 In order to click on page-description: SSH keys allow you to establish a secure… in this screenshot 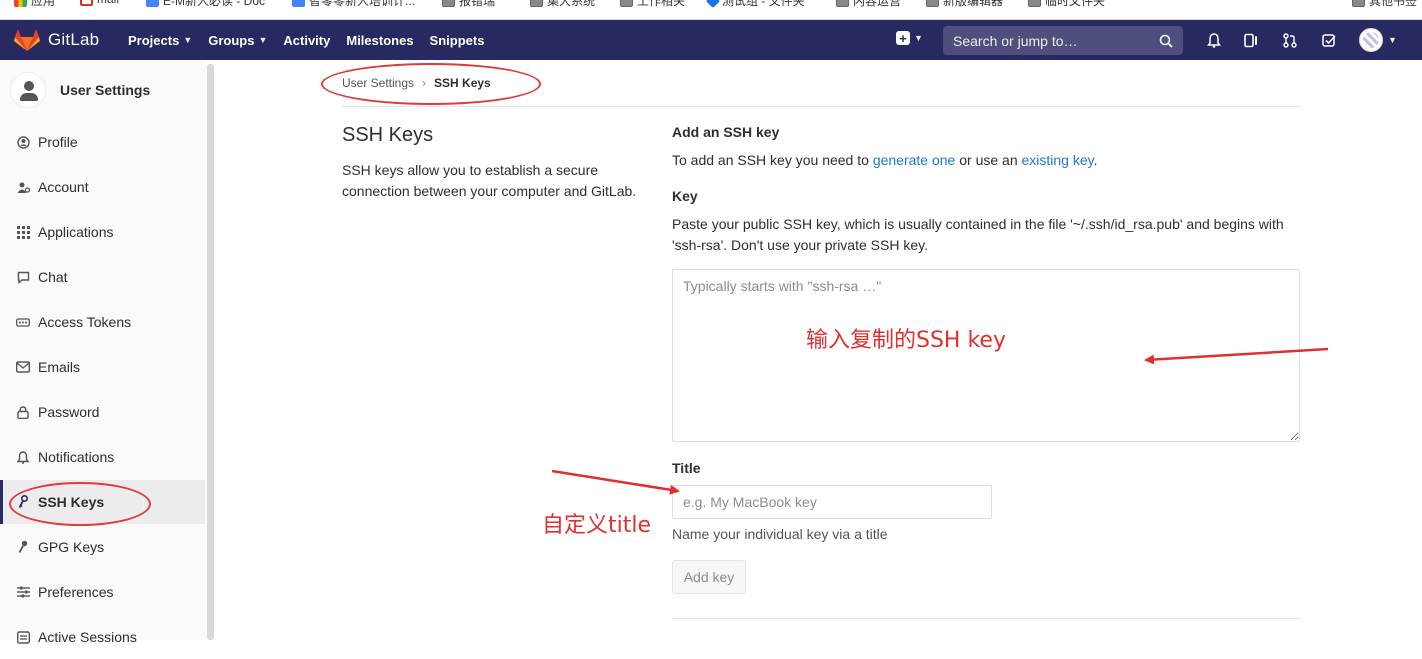, I will do `click(489, 180)`.